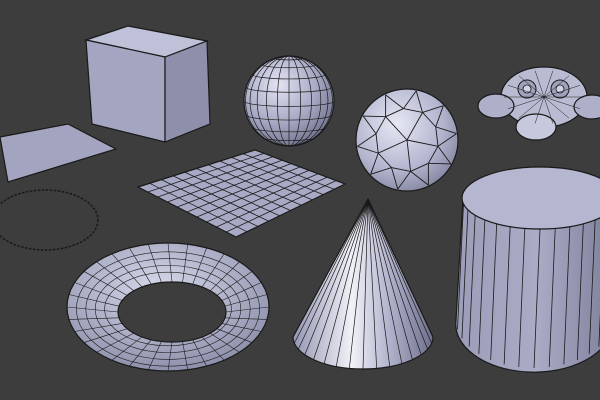  I want to click on icosphere-mesh-icon, so click(407, 140).